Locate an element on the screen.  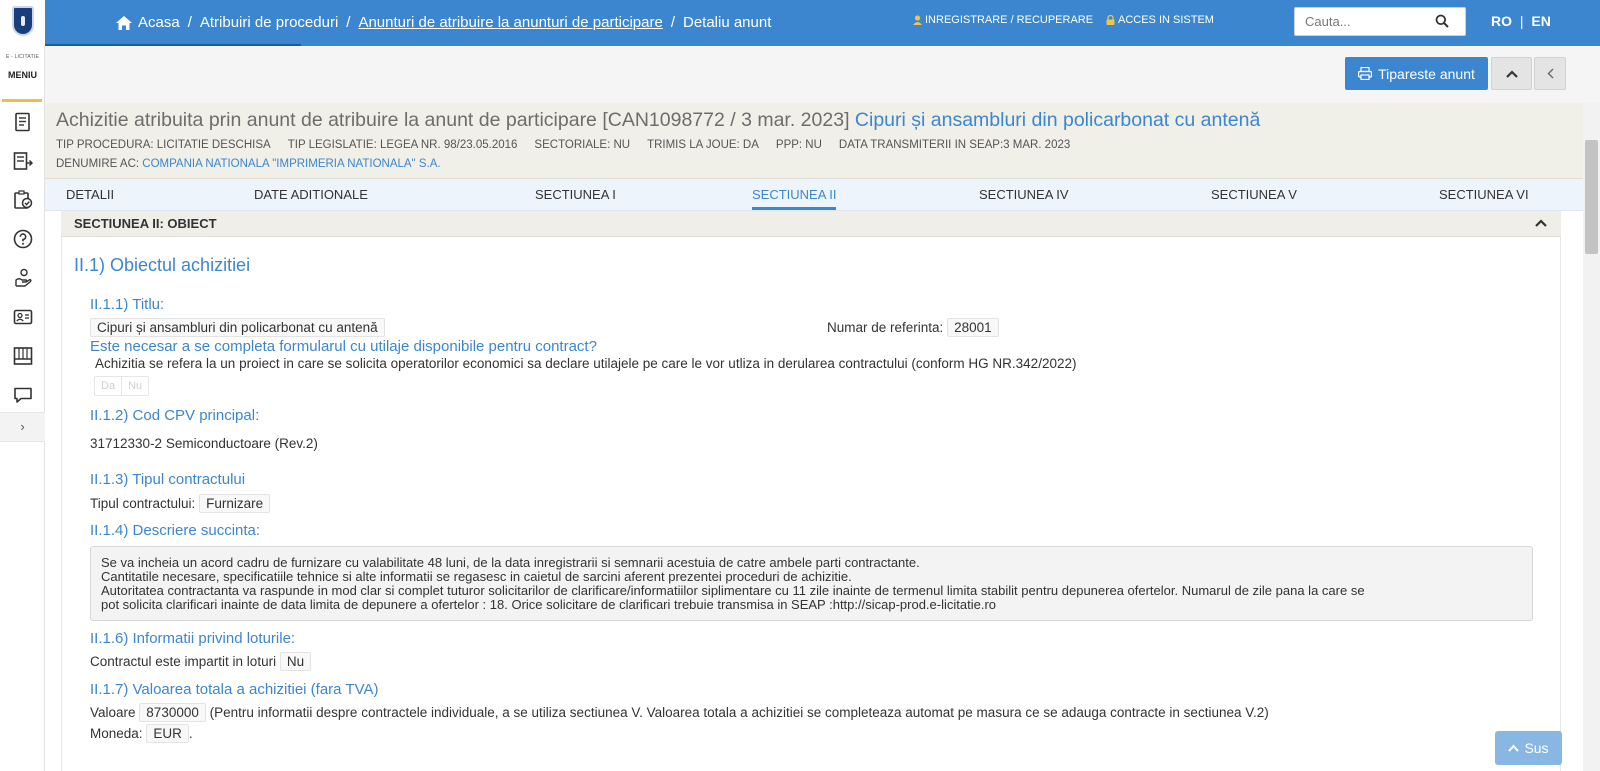
loturi-value: Nu is located at coordinates (295, 661).